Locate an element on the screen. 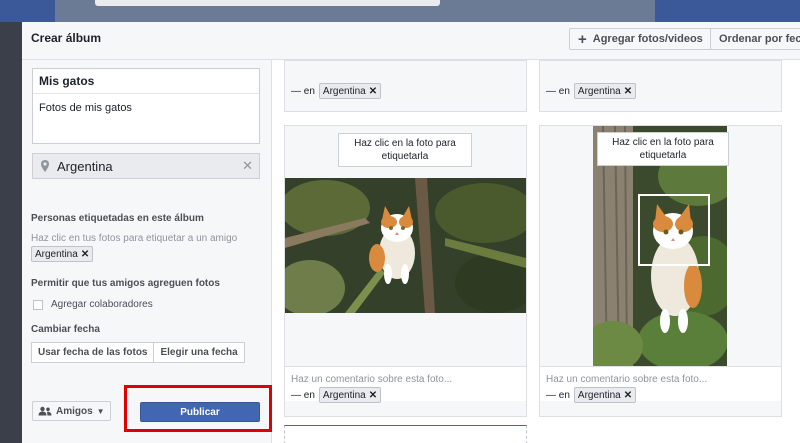  clear-location-icon: ✕ is located at coordinates (247, 166).